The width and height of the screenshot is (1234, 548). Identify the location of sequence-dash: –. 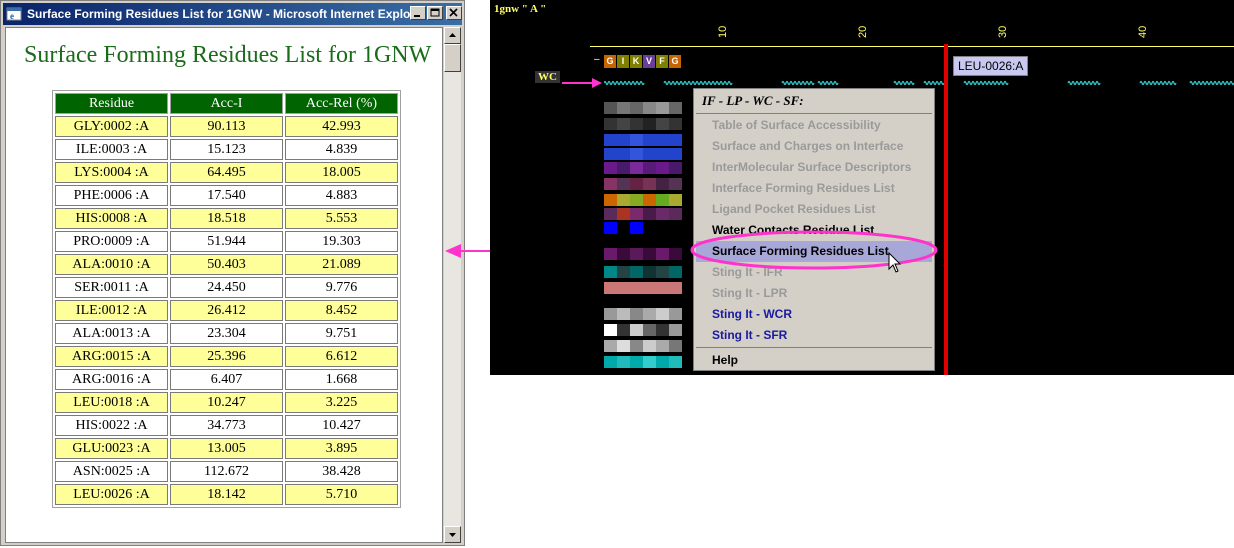
(597, 59).